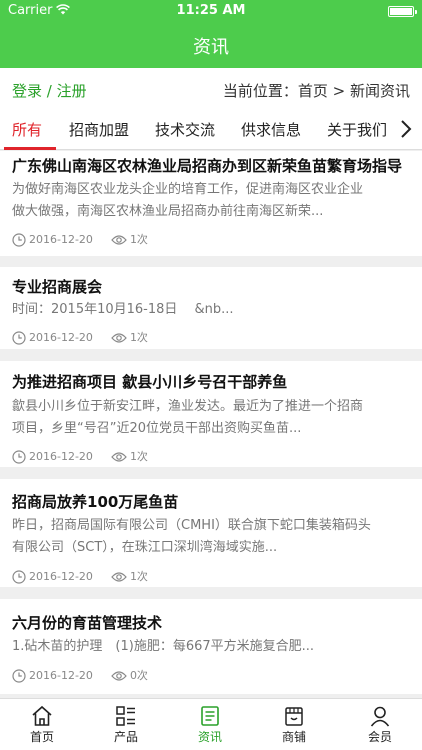  Describe the element at coordinates (150, 382) in the screenshot. I see `article-title: 为推进招商项目 歙县小川乡号召干部养鱼` at that location.